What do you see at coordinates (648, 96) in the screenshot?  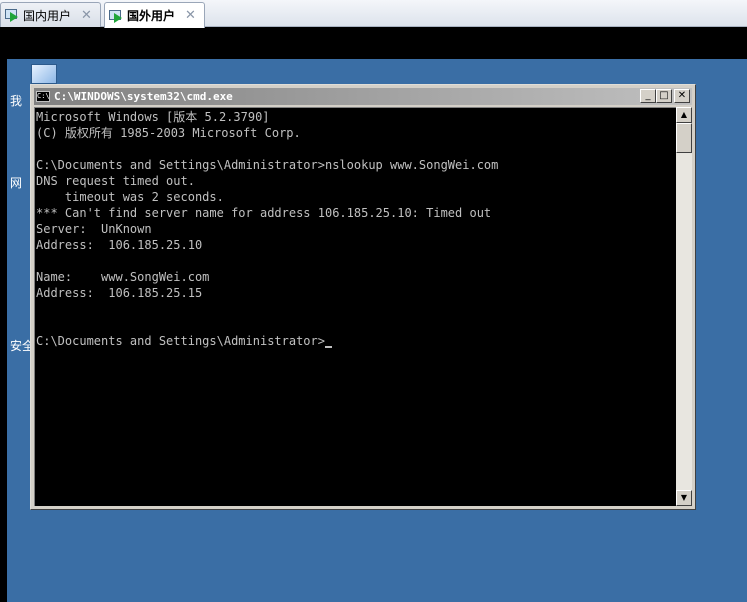 I see `minimize-button: _` at bounding box center [648, 96].